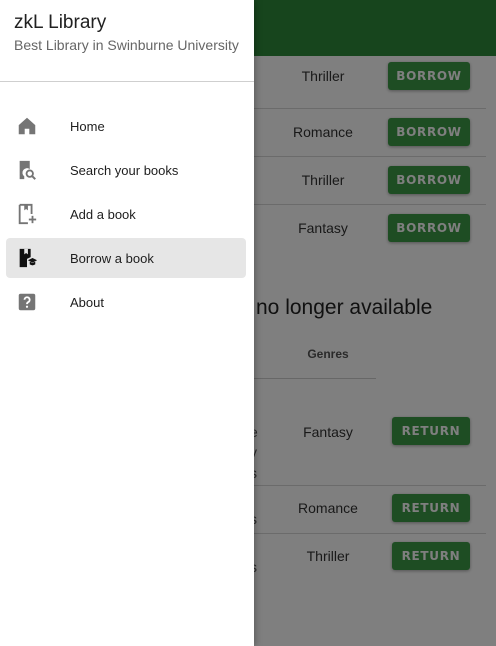  What do you see at coordinates (27, 302) in the screenshot?
I see `help-icon` at bounding box center [27, 302].